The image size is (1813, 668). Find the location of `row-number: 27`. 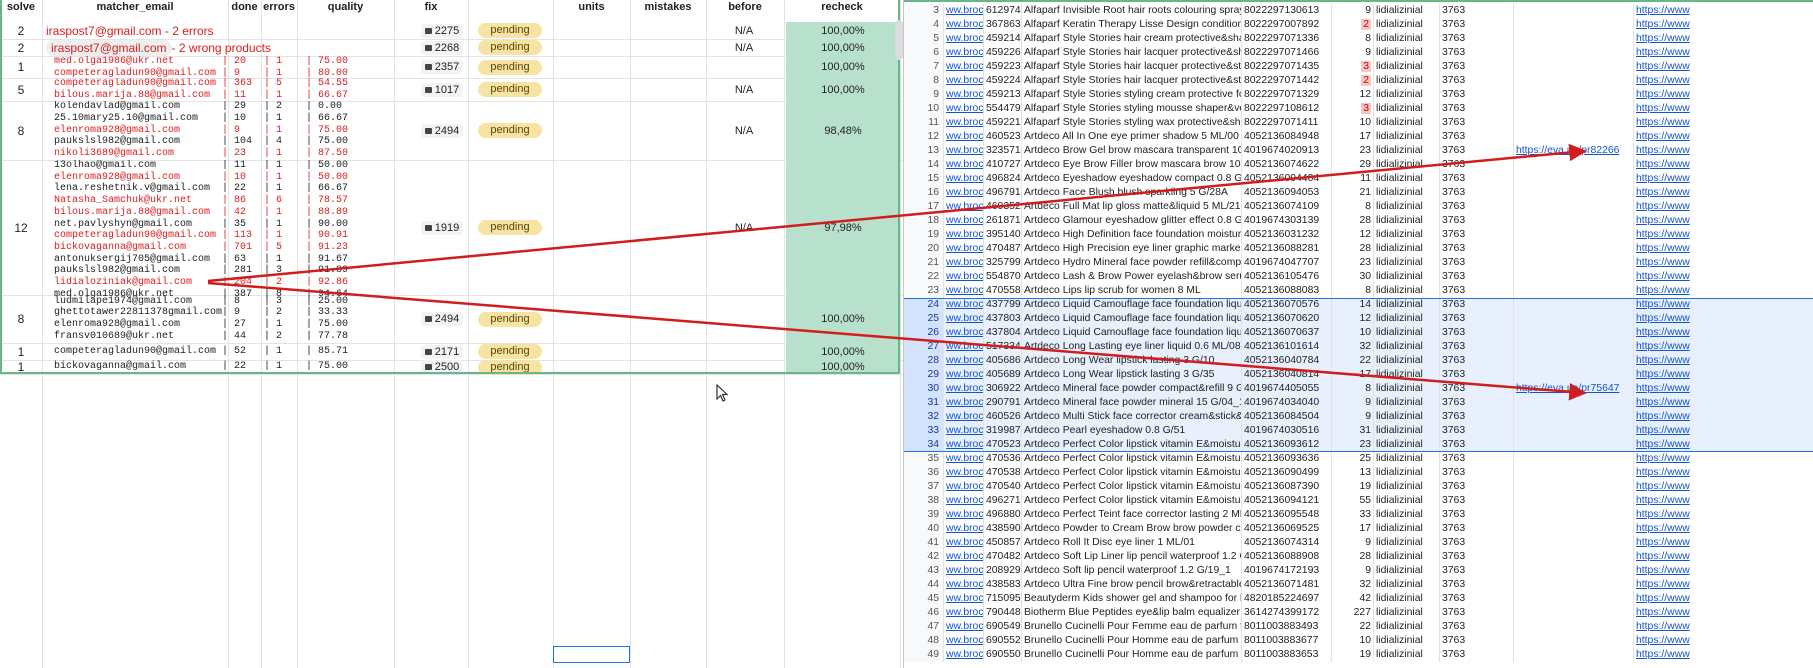

row-number: 27 is located at coordinates (924, 347).